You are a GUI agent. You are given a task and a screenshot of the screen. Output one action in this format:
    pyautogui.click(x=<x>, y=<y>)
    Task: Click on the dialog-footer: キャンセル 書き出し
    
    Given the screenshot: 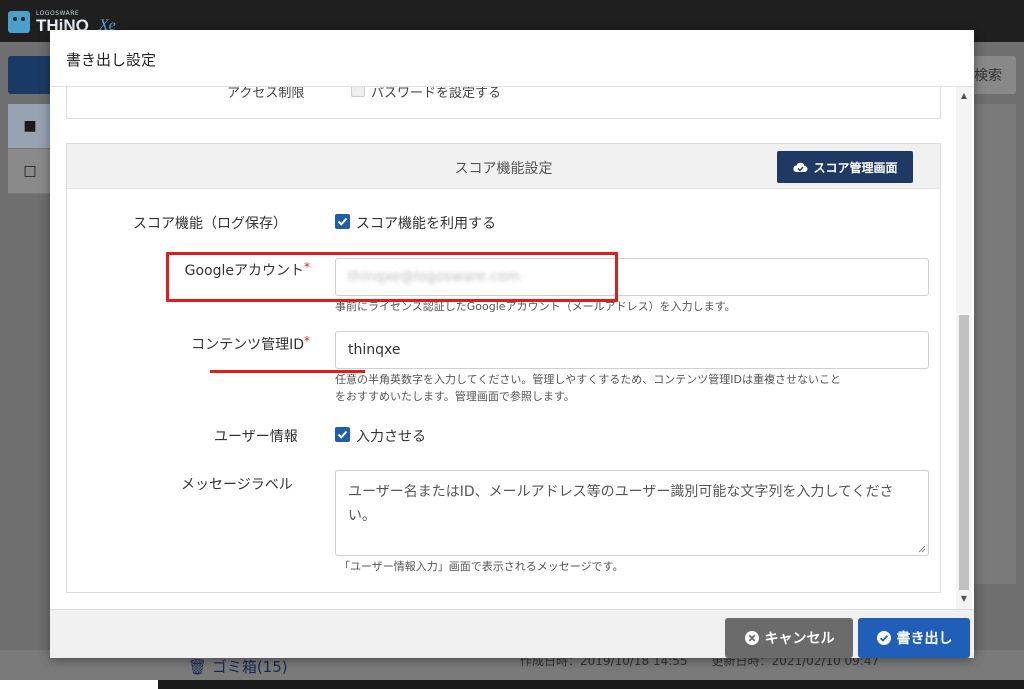 What is the action you would take?
    pyautogui.click(x=512, y=633)
    